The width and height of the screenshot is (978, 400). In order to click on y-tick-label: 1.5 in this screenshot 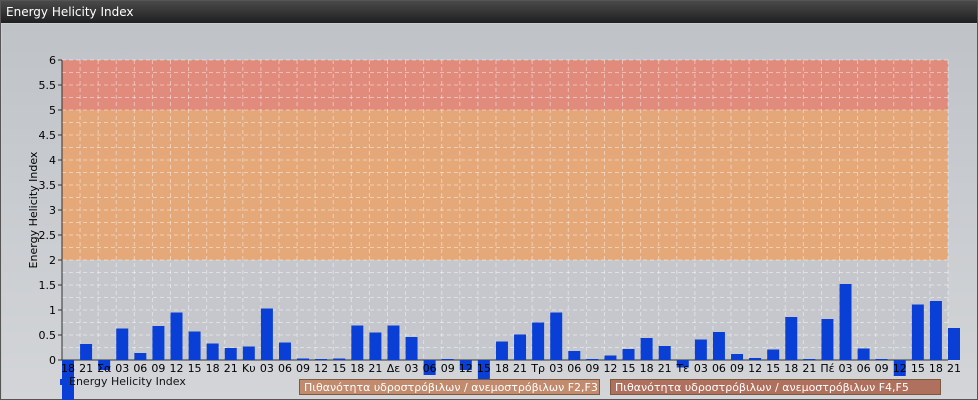, I will do `click(48, 285)`.